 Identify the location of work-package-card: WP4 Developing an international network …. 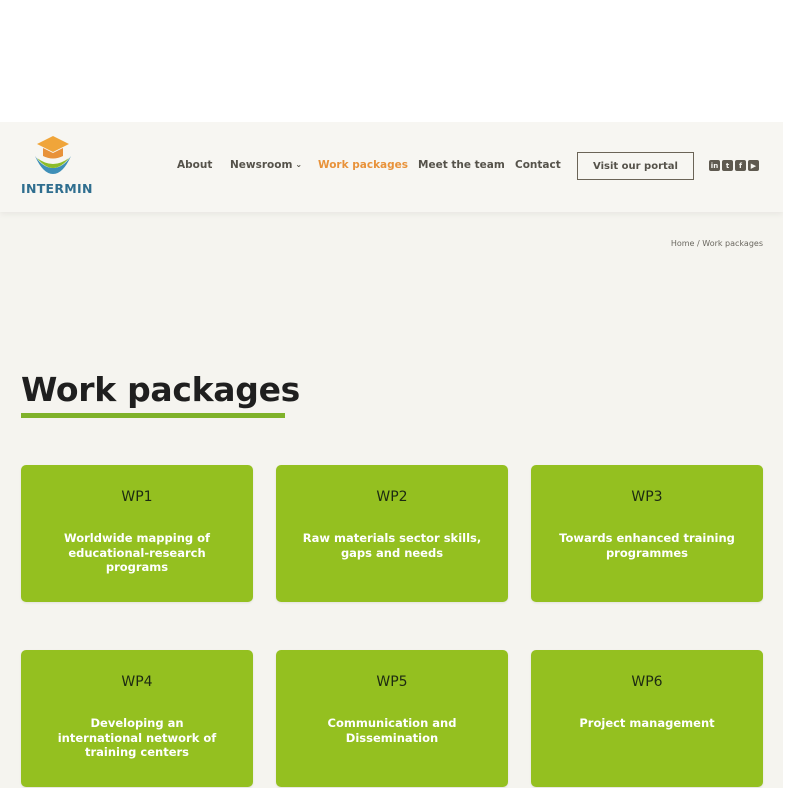
(137, 718).